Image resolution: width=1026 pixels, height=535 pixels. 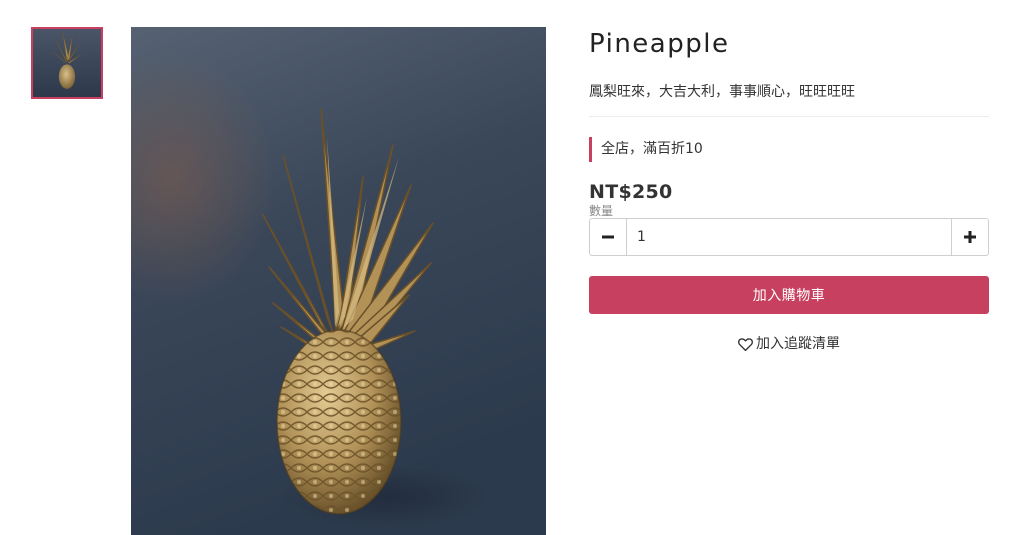 What do you see at coordinates (601, 211) in the screenshot?
I see `quantity-label: 數量` at bounding box center [601, 211].